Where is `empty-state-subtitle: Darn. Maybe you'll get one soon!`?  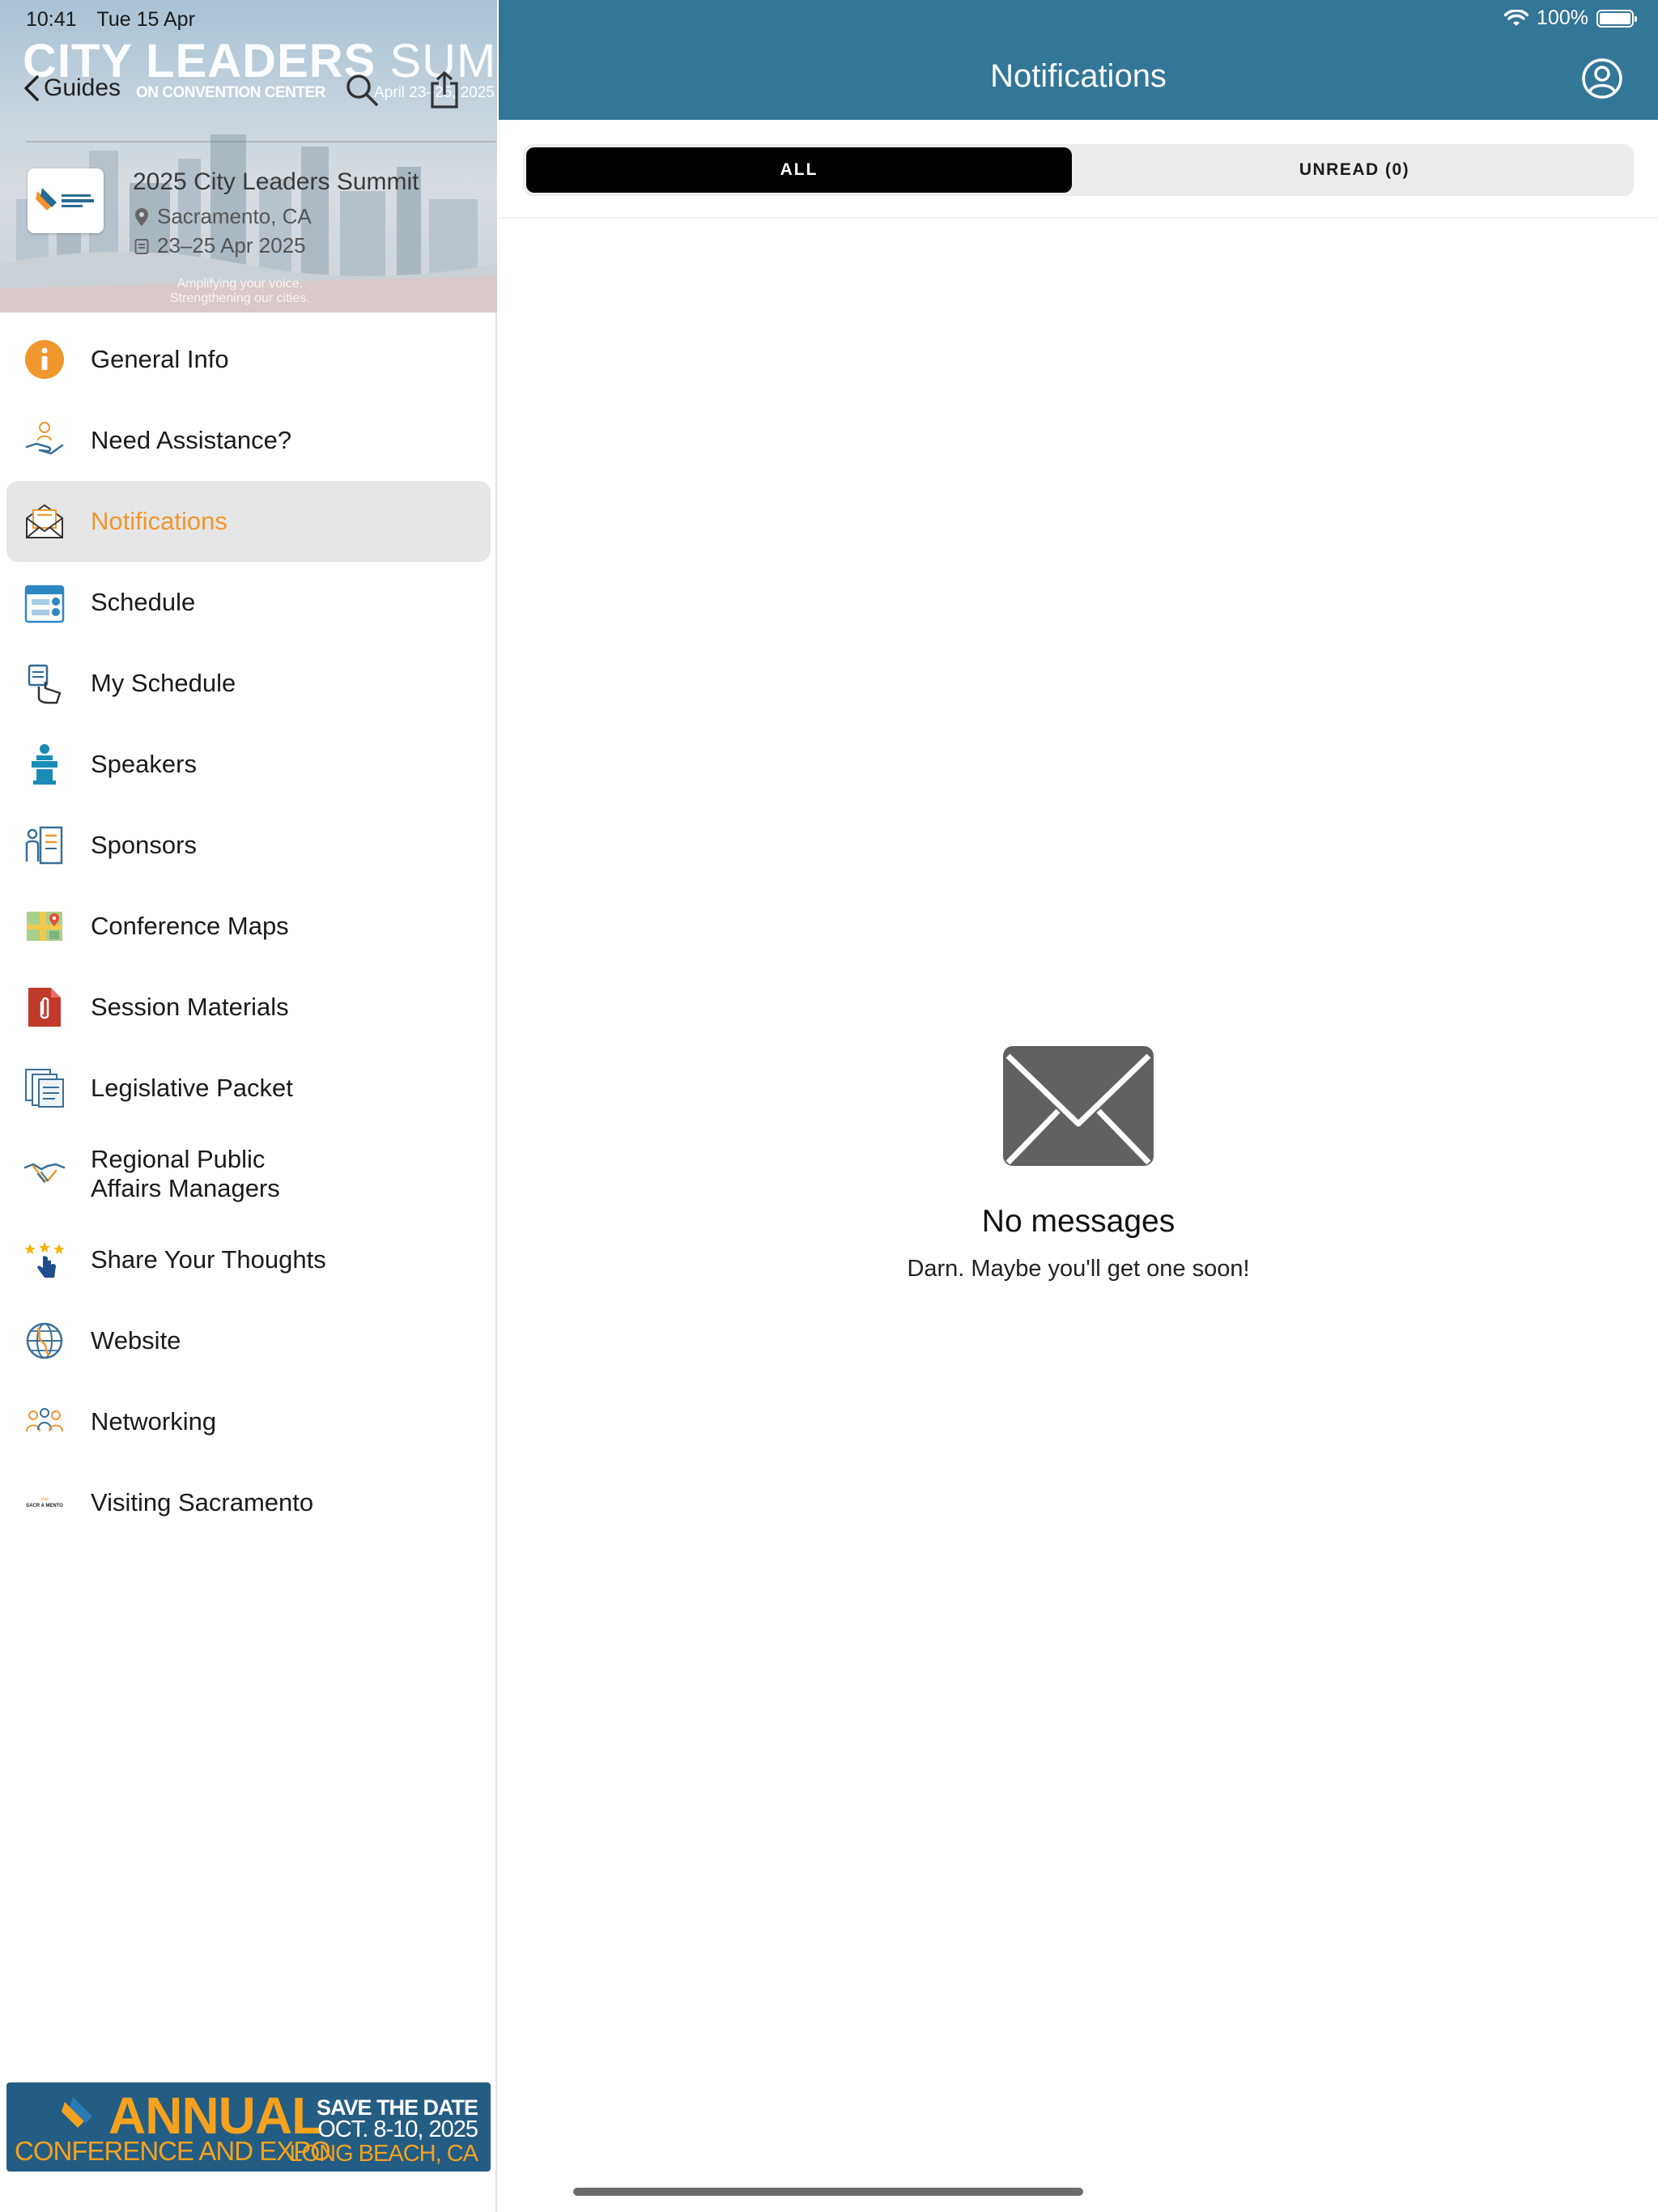 empty-state-subtitle: Darn. Maybe you'll get one soon! is located at coordinates (1078, 1269).